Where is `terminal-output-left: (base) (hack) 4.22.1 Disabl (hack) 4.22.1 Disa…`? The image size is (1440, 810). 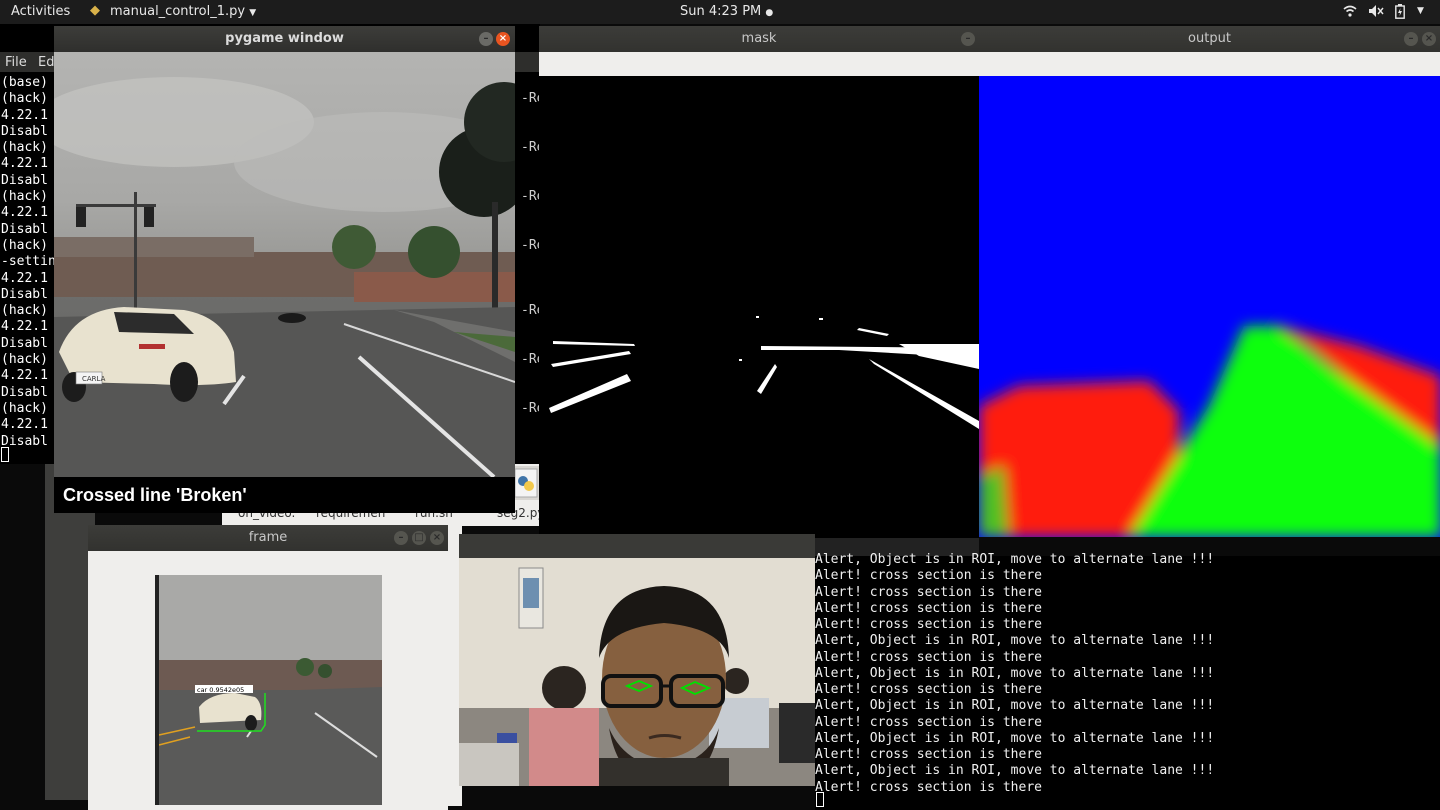
terminal-output-left: (base) (hack) 4.22.1 Disabl (hack) 4.22.1 Disa… is located at coordinates (28, 262).